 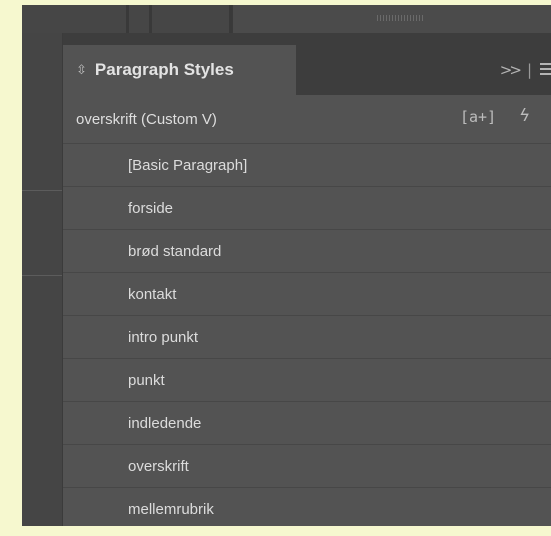 I want to click on double-chevron-icon: ⇳, so click(x=81, y=70).